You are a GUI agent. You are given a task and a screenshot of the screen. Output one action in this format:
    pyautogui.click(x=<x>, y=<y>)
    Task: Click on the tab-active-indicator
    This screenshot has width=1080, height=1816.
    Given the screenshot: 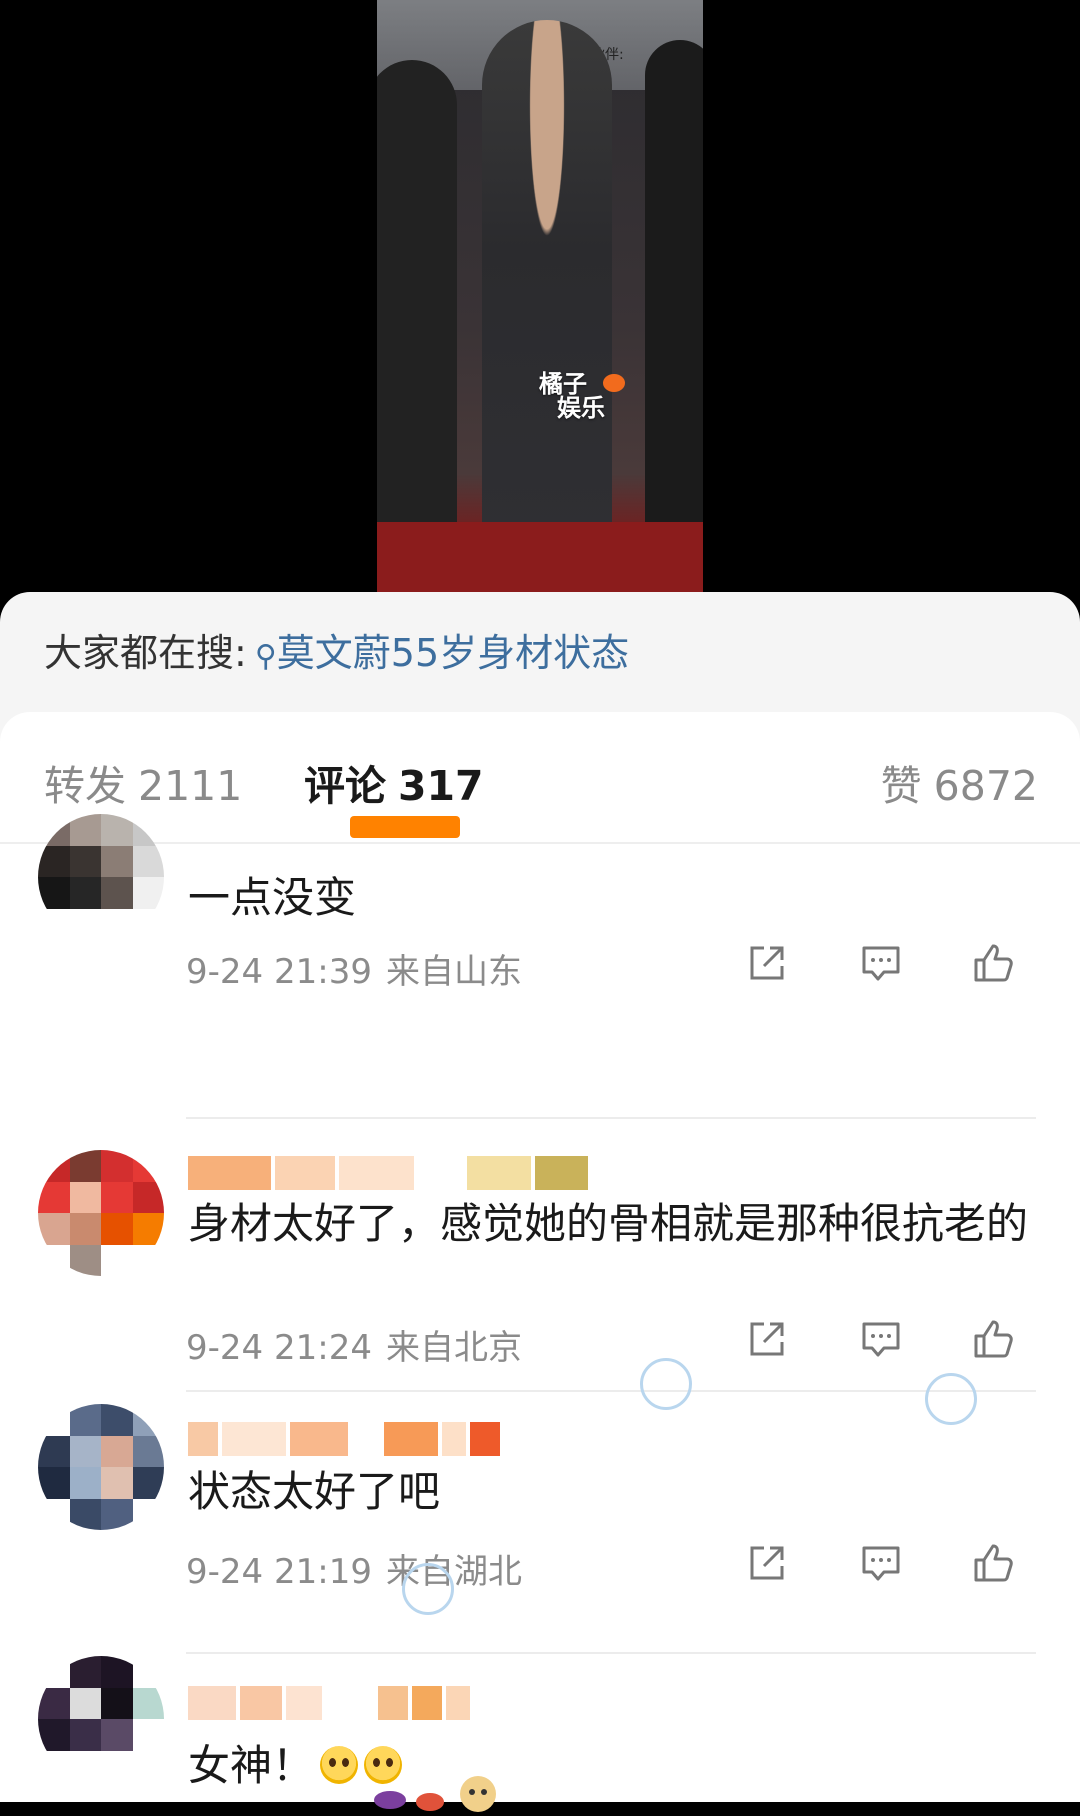 What is the action you would take?
    pyautogui.click(x=405, y=827)
    